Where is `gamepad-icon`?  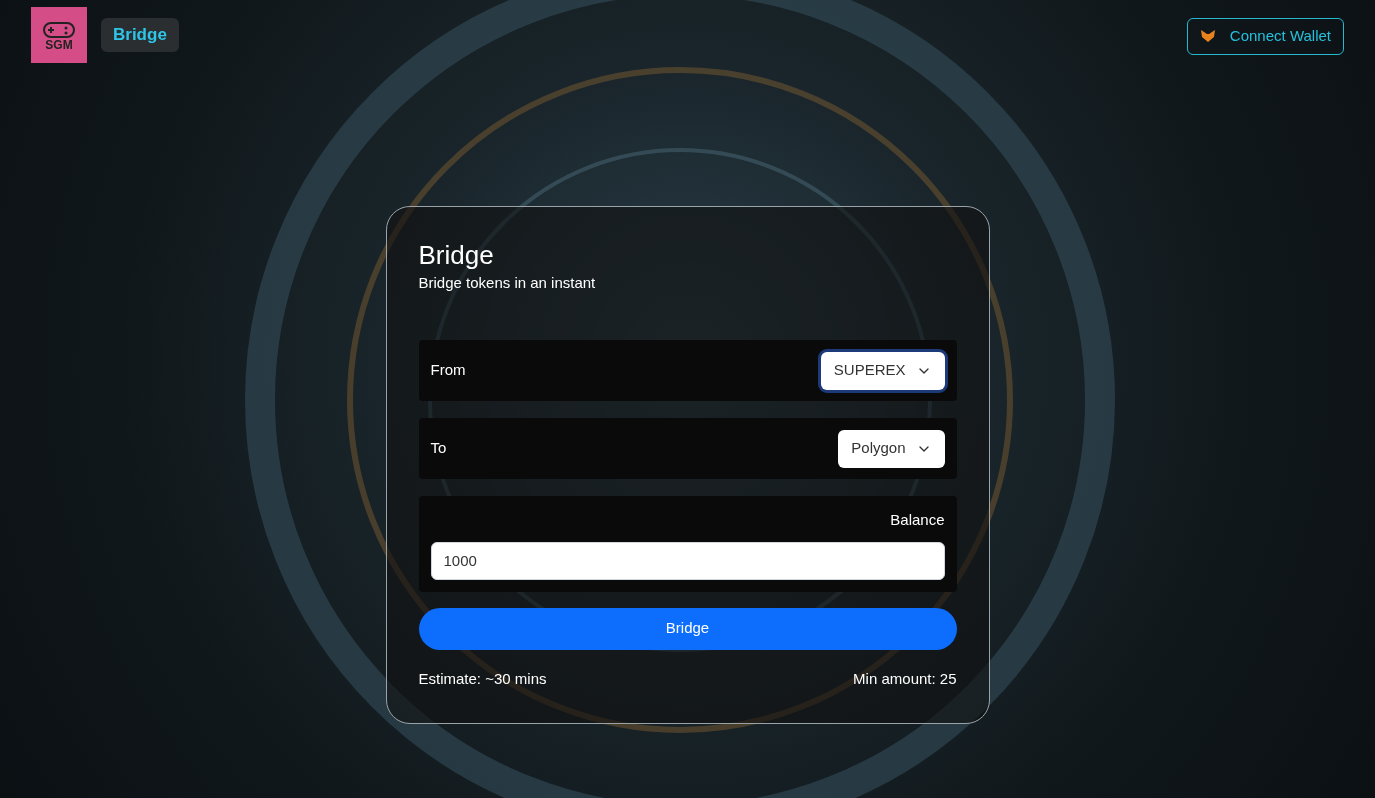 gamepad-icon is located at coordinates (59, 29).